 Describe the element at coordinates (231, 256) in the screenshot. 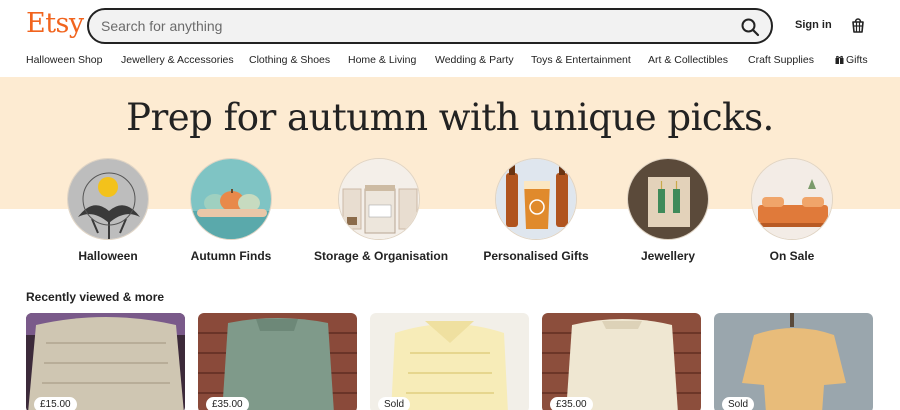

I see `category-label: Autumn Finds` at that location.